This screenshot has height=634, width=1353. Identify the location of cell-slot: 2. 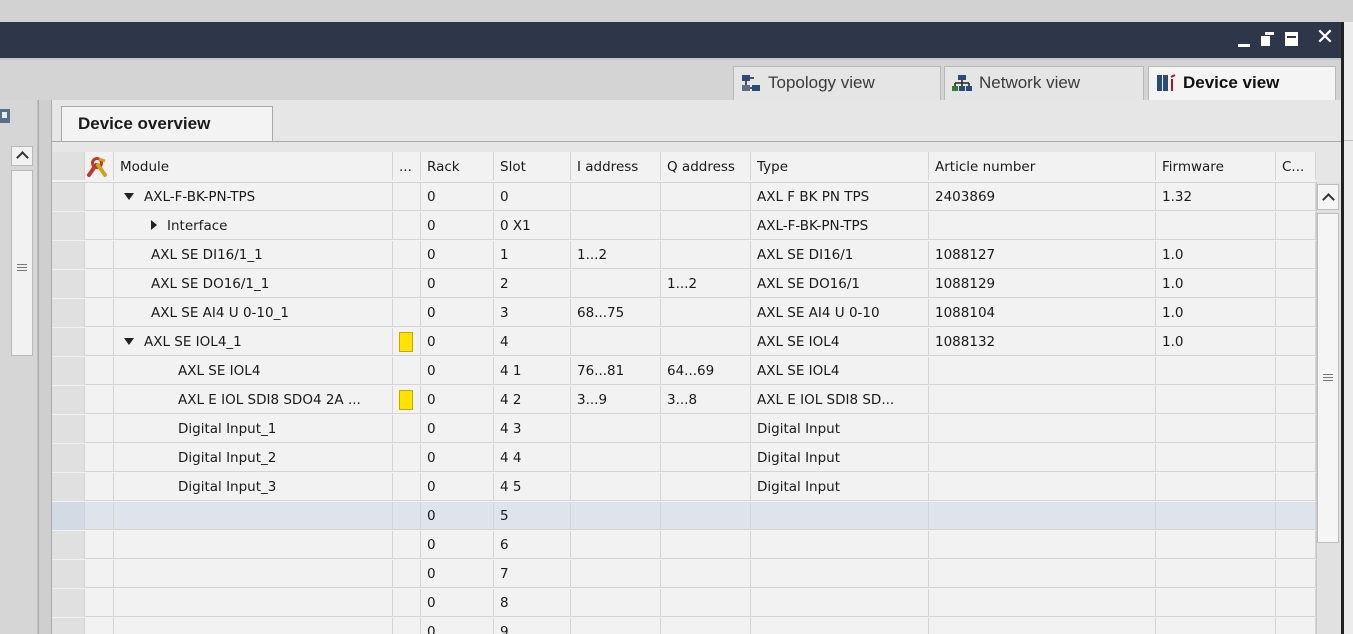
(532, 284).